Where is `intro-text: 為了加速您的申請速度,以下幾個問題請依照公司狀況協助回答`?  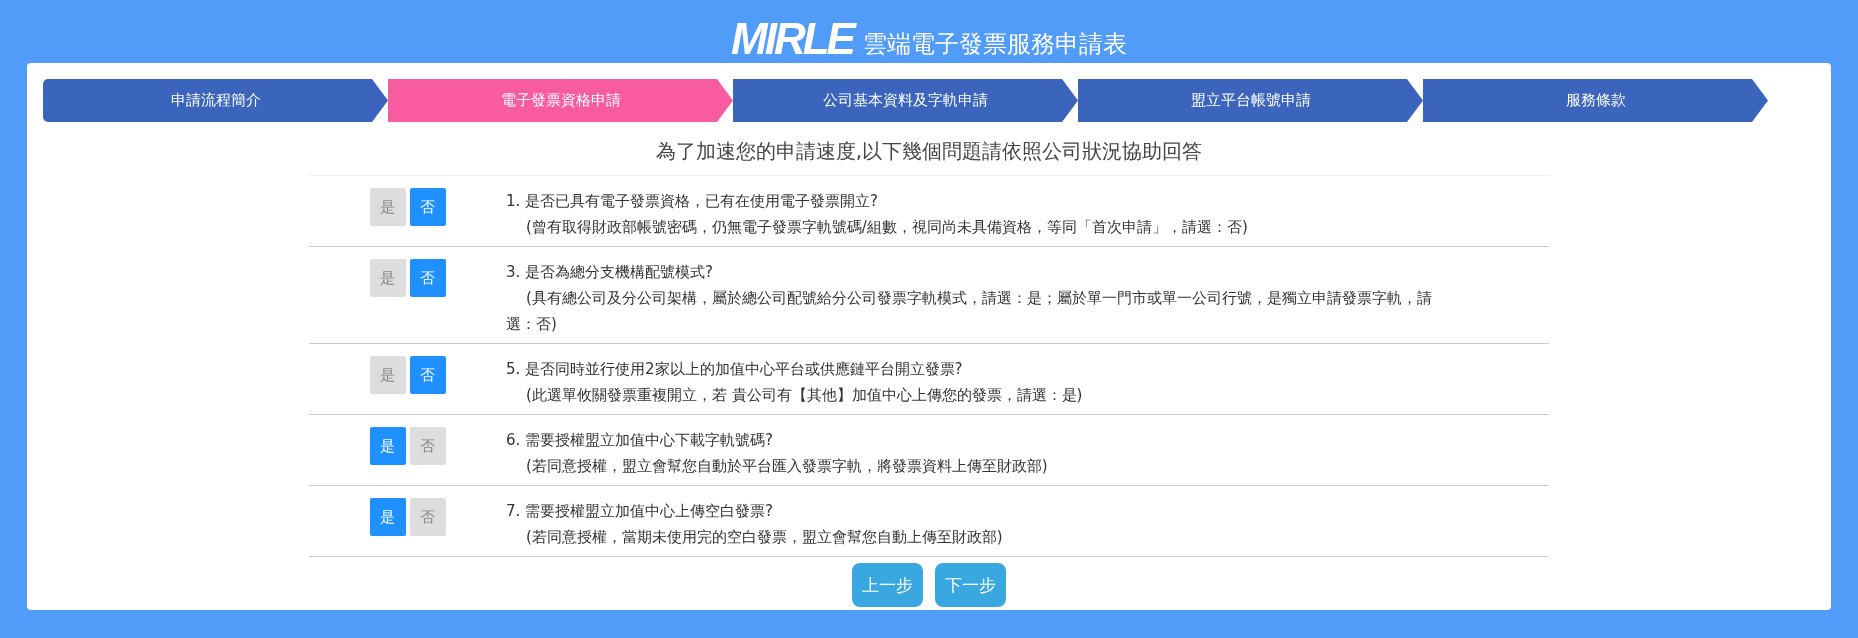 intro-text: 為了加速您的申請速度,以下幾個問題請依照公司狀況協助回答 is located at coordinates (929, 151).